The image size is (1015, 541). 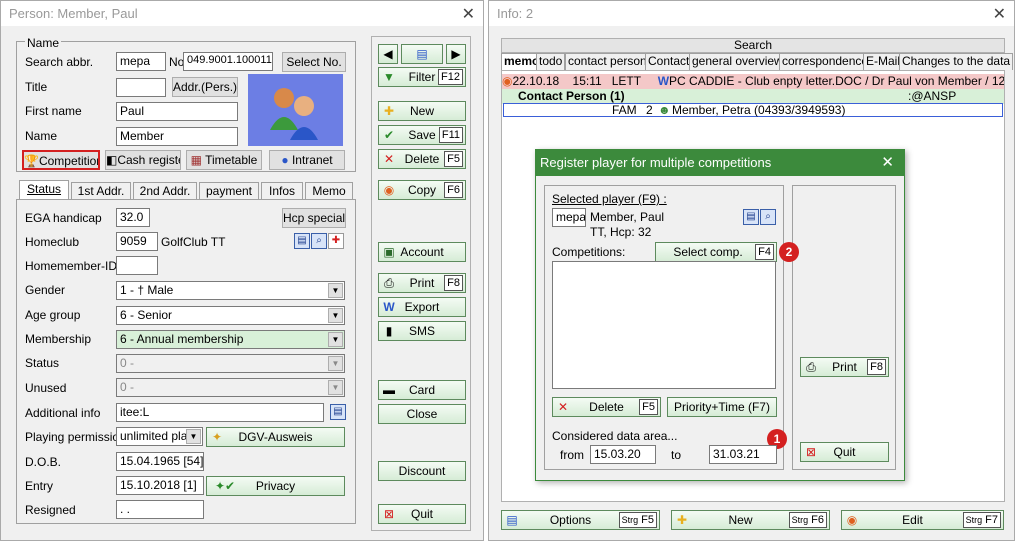 I want to click on prev-record-button: ◀, so click(x=388, y=54).